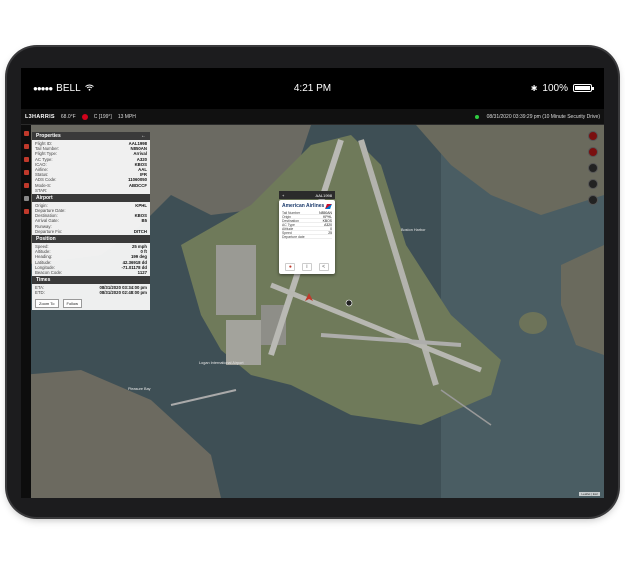 The image size is (625, 570). I want to click on bluetooth-icon: ✱, so click(534, 88).